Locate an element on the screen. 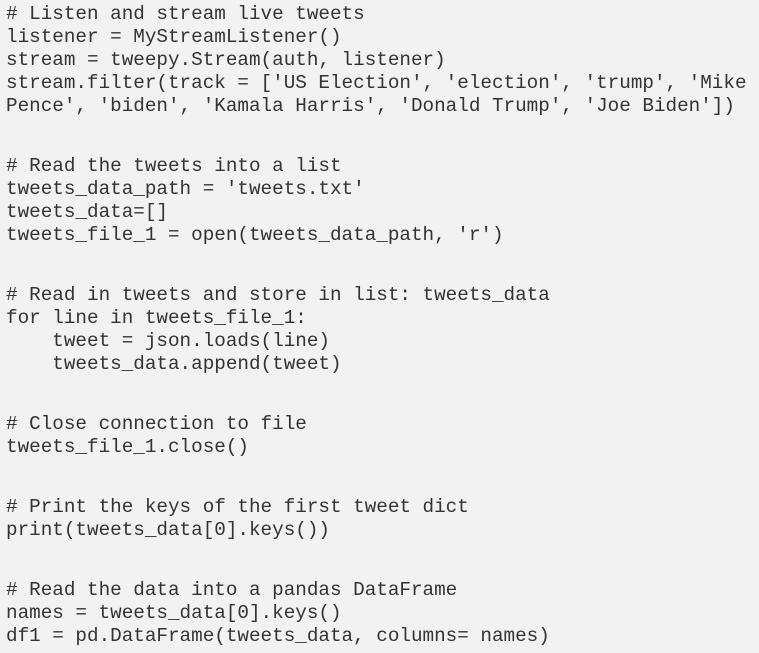  code-line: stream = tweepy.Stream(auth, listener) is located at coordinates (226, 60).